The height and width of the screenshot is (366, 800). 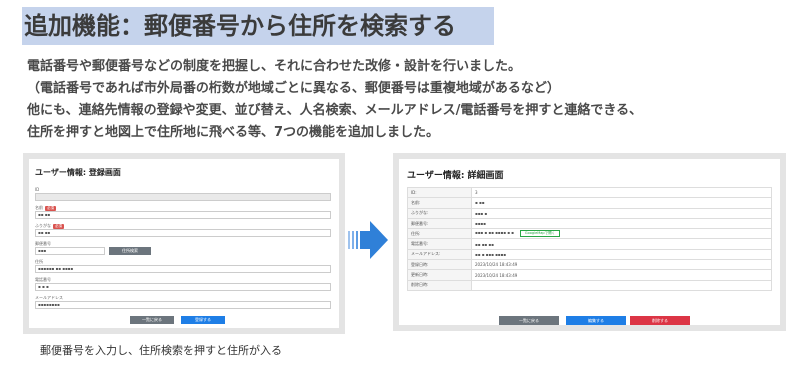 I want to click on zip-field: ▪▪▪, so click(x=70, y=251).